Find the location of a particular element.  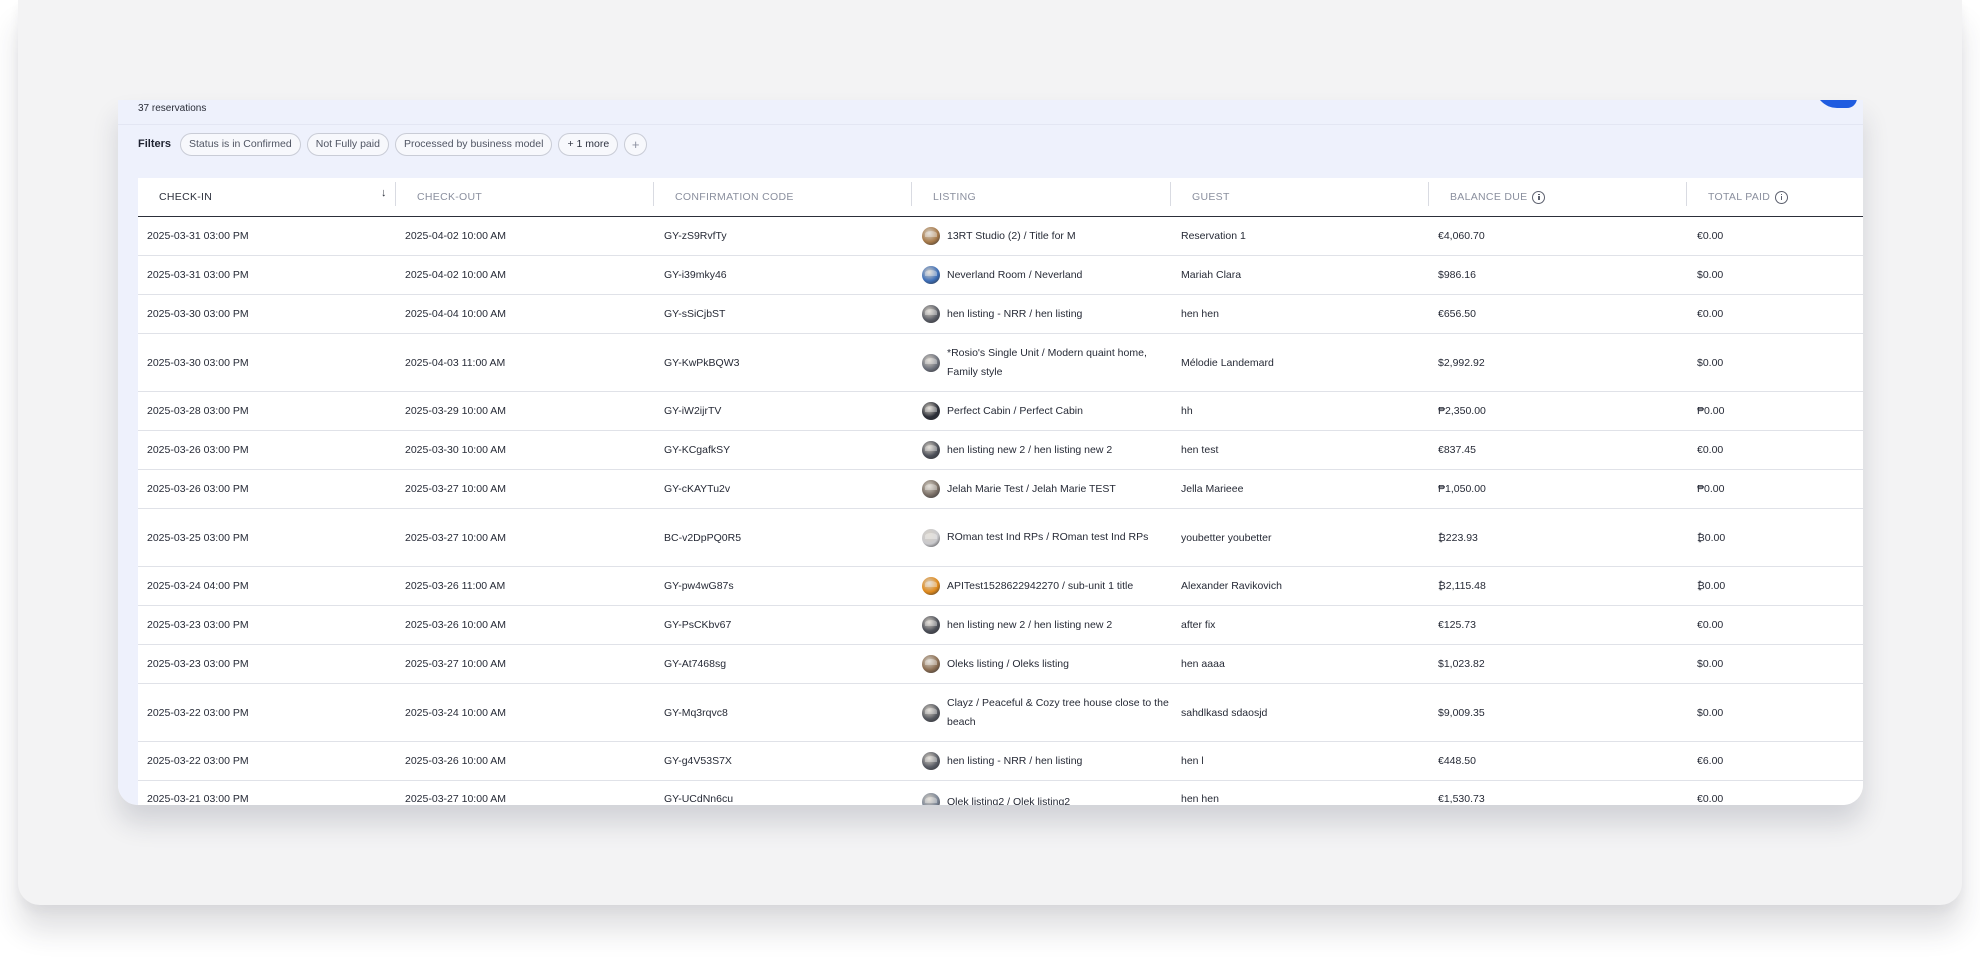

listing-name: Olek listing2 / Olek listing2 is located at coordinates (1008, 799).